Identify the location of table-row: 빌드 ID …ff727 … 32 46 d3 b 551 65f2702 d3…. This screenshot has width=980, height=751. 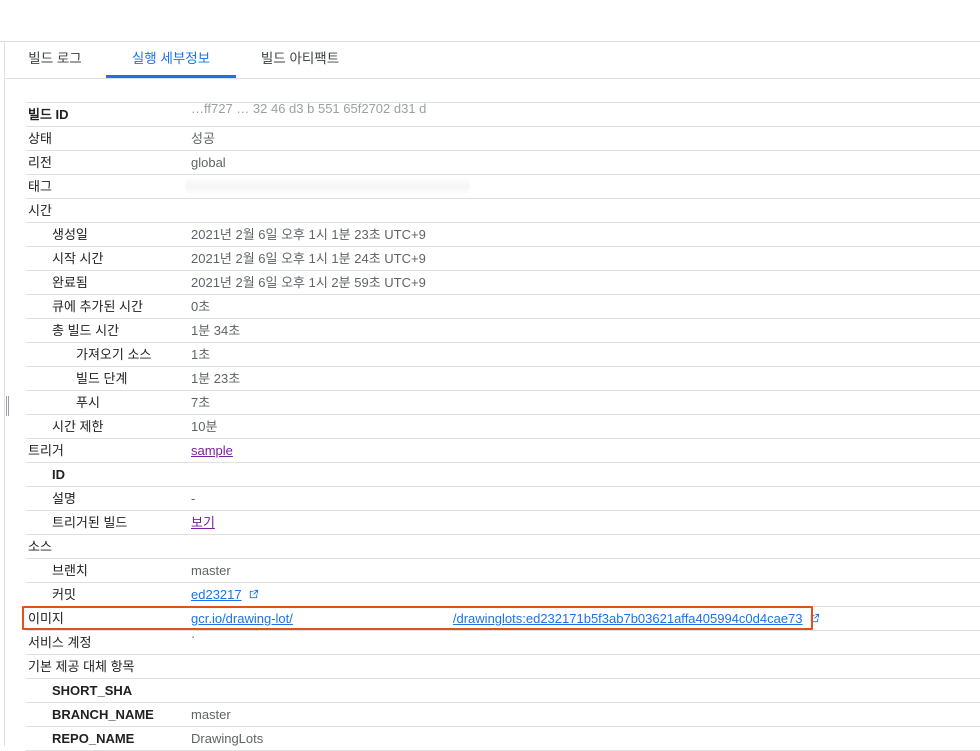
(503, 114).